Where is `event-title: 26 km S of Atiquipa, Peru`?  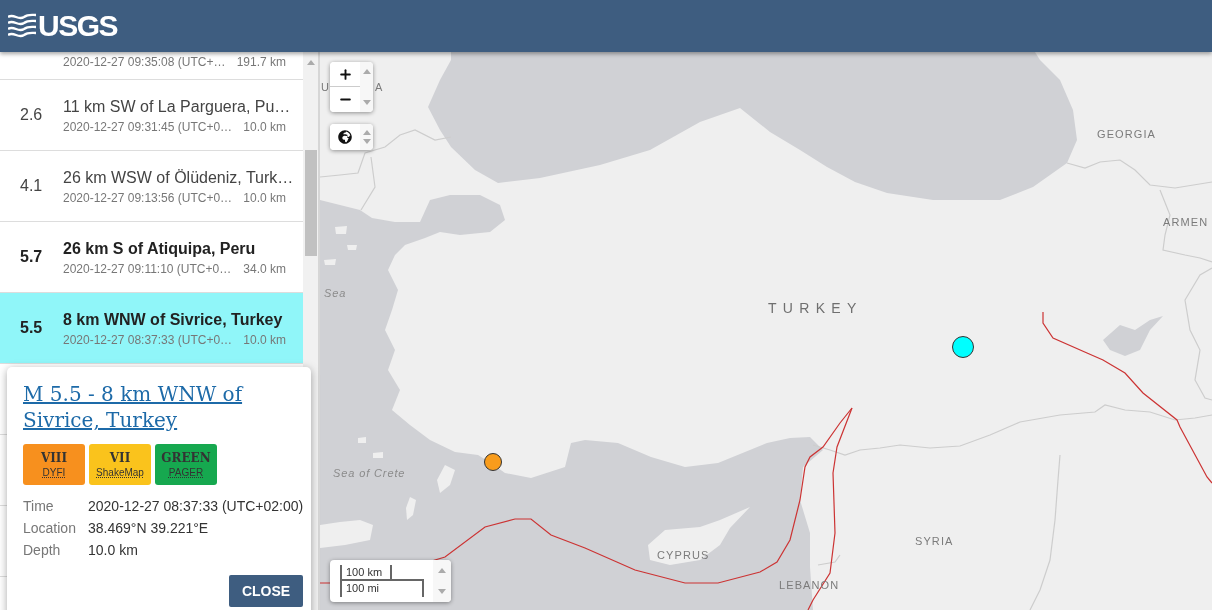 event-title: 26 km S of Atiquipa, Peru is located at coordinates (159, 248).